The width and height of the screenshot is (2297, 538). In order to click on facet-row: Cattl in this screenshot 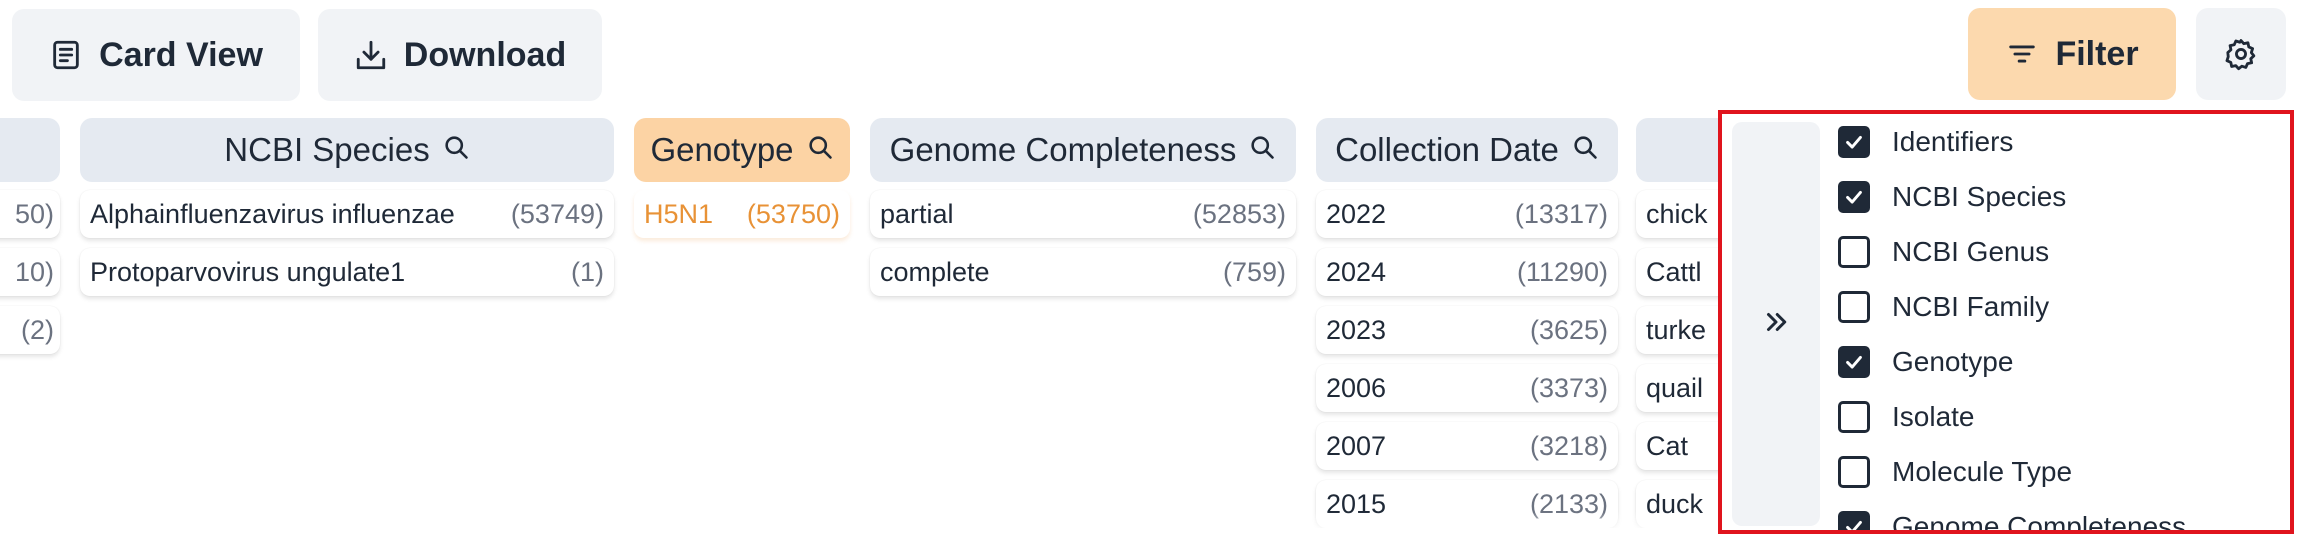, I will do `click(1677, 272)`.